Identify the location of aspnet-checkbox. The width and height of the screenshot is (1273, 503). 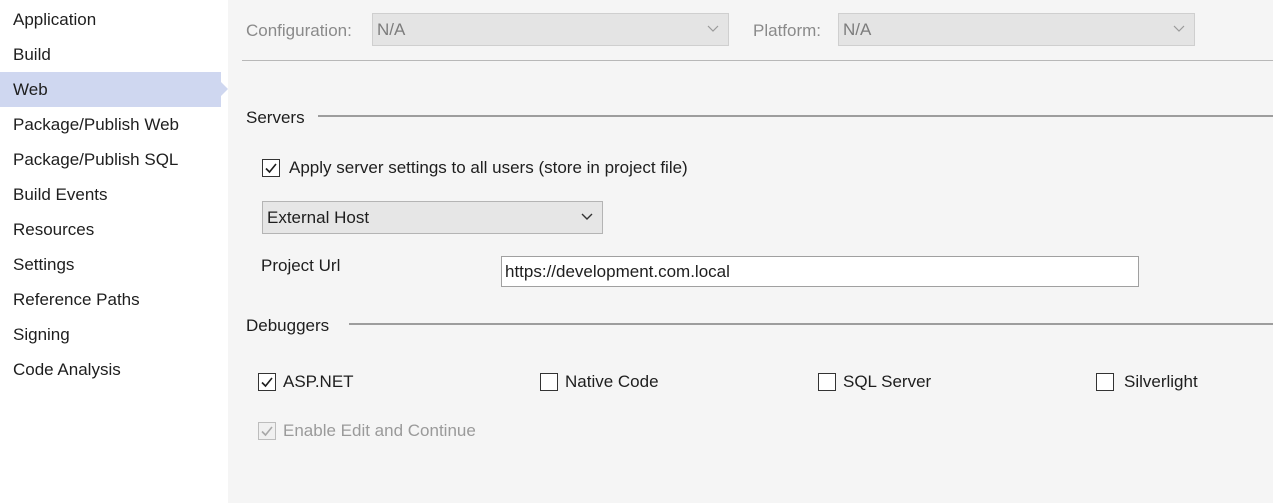
(267, 382).